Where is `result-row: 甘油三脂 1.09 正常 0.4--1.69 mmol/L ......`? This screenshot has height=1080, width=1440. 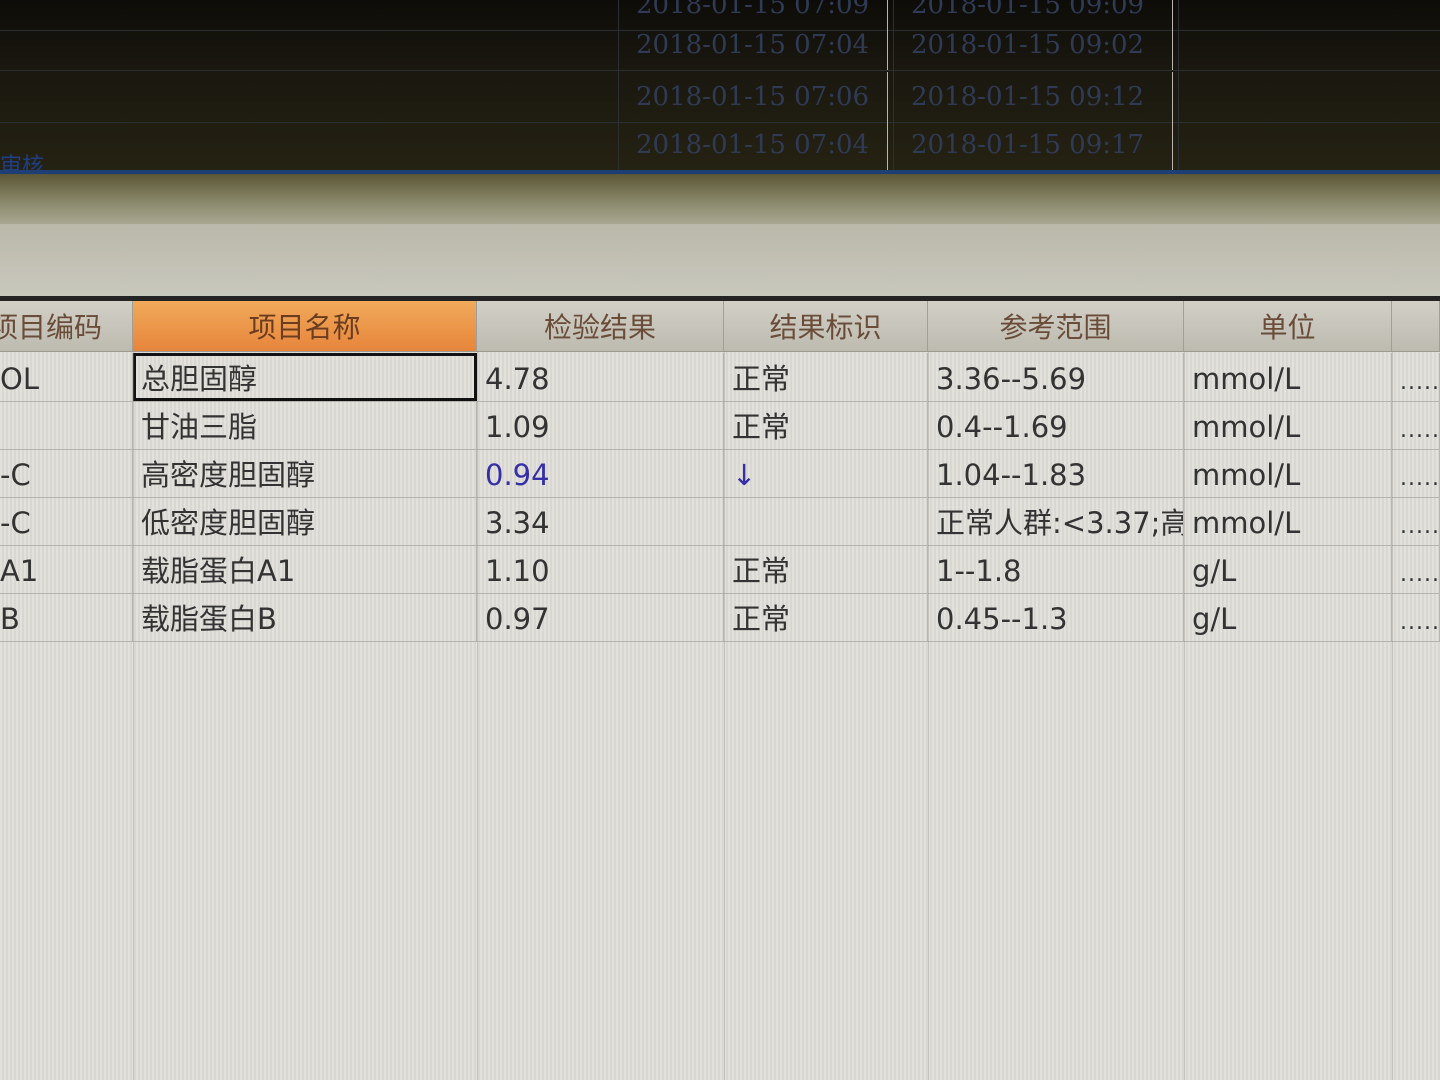 result-row: 甘油三脂 1.09 正常 0.4--1.69 mmol/L ...... is located at coordinates (720, 425).